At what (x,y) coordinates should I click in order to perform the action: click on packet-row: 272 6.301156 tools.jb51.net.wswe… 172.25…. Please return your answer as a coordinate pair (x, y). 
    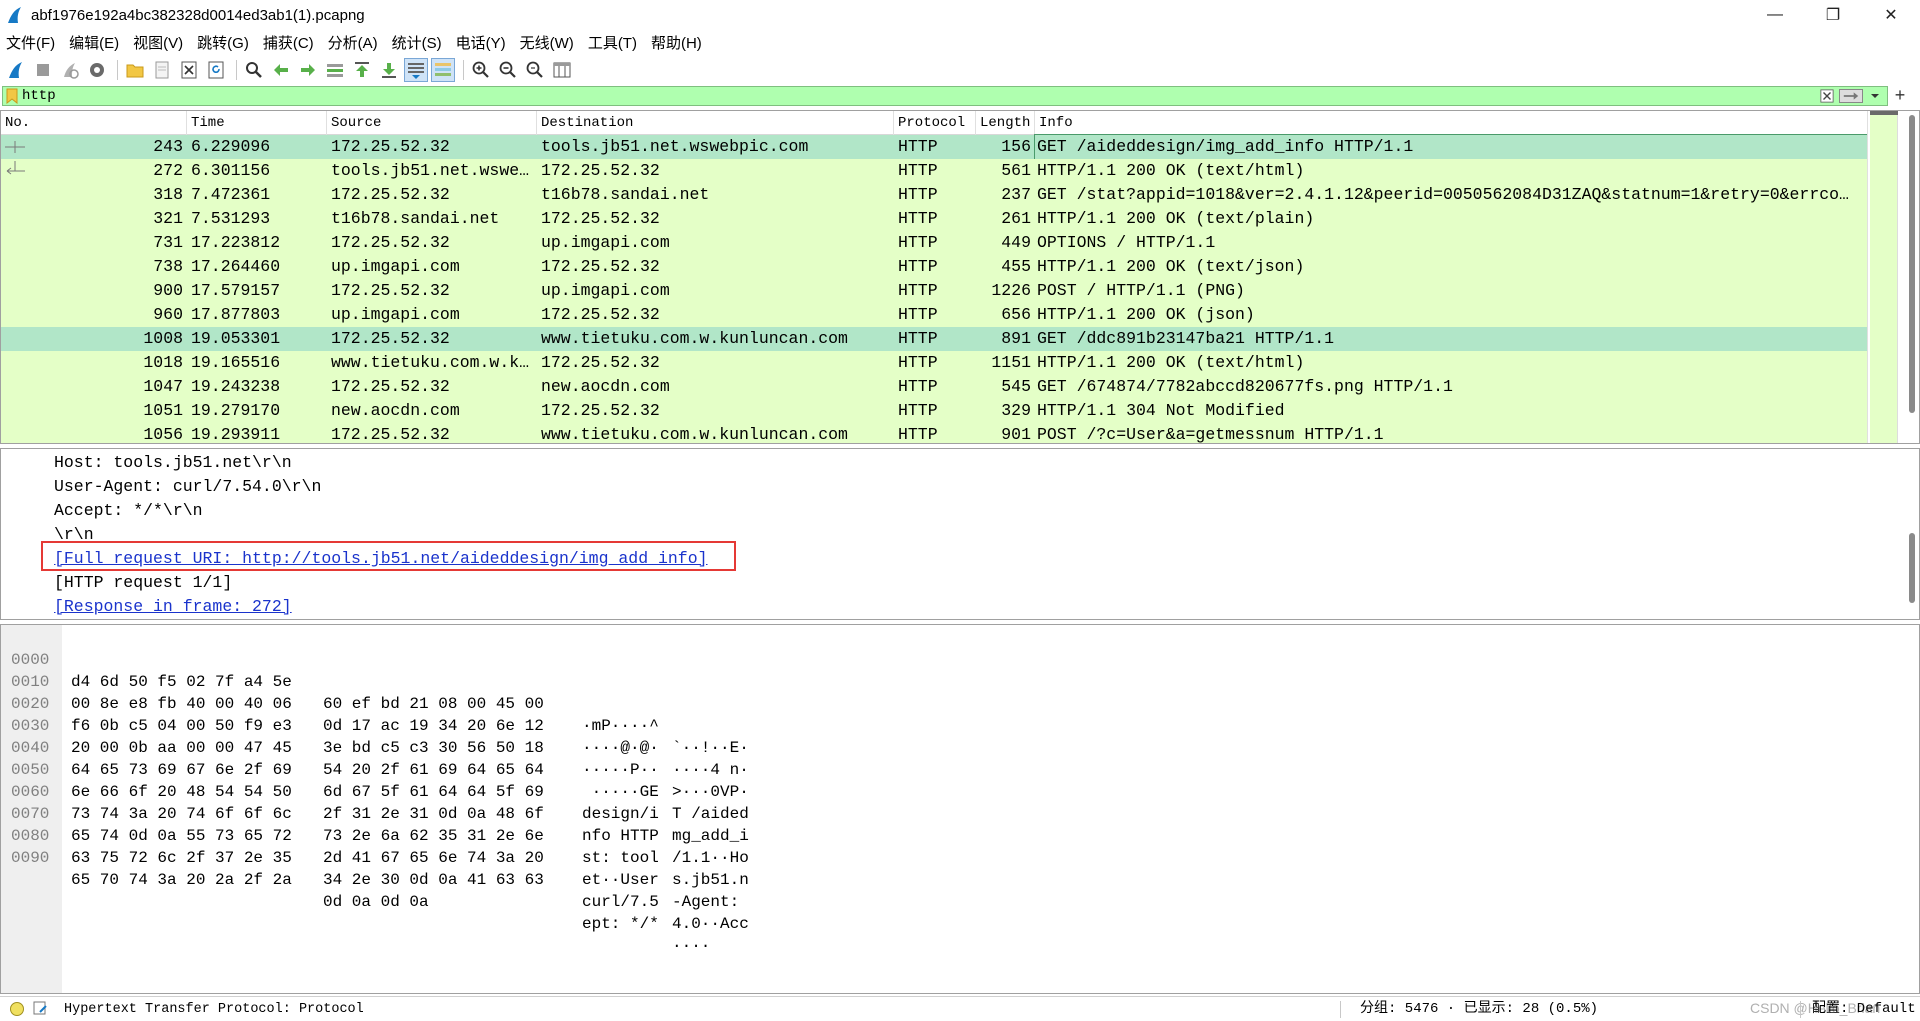
    Looking at the image, I should click on (934, 171).